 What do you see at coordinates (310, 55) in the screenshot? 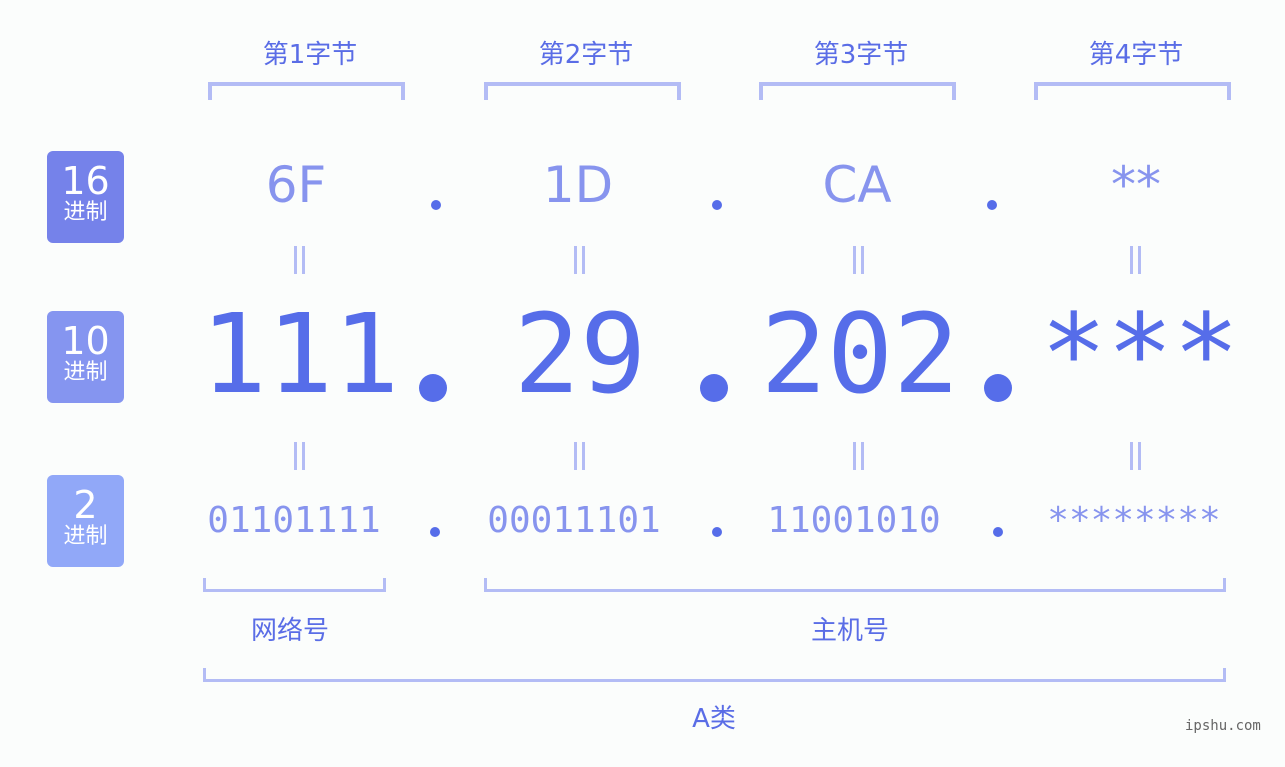
I see `byte-1-label: 第1字节` at bounding box center [310, 55].